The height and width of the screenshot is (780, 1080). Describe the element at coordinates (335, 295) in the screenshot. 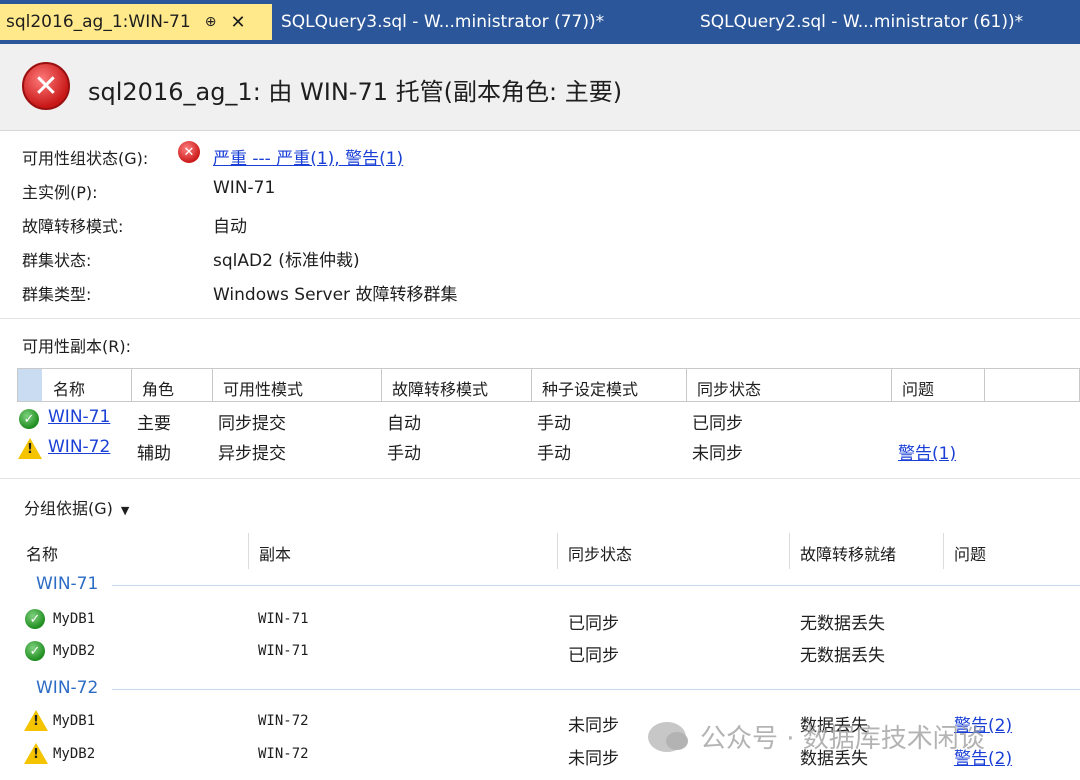

I see `cluster-type-value: Windows Server 故障转移群集` at that location.